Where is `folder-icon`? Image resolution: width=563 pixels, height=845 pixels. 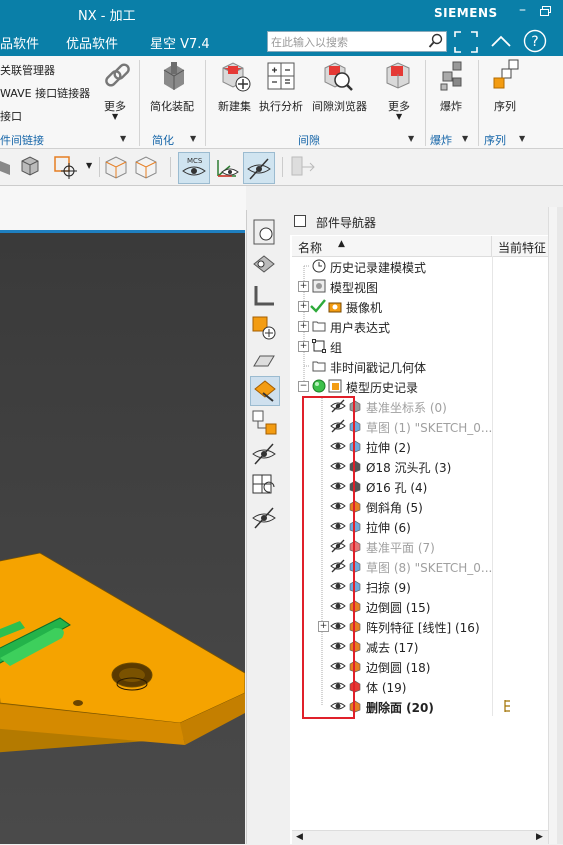 folder-icon is located at coordinates (319, 326).